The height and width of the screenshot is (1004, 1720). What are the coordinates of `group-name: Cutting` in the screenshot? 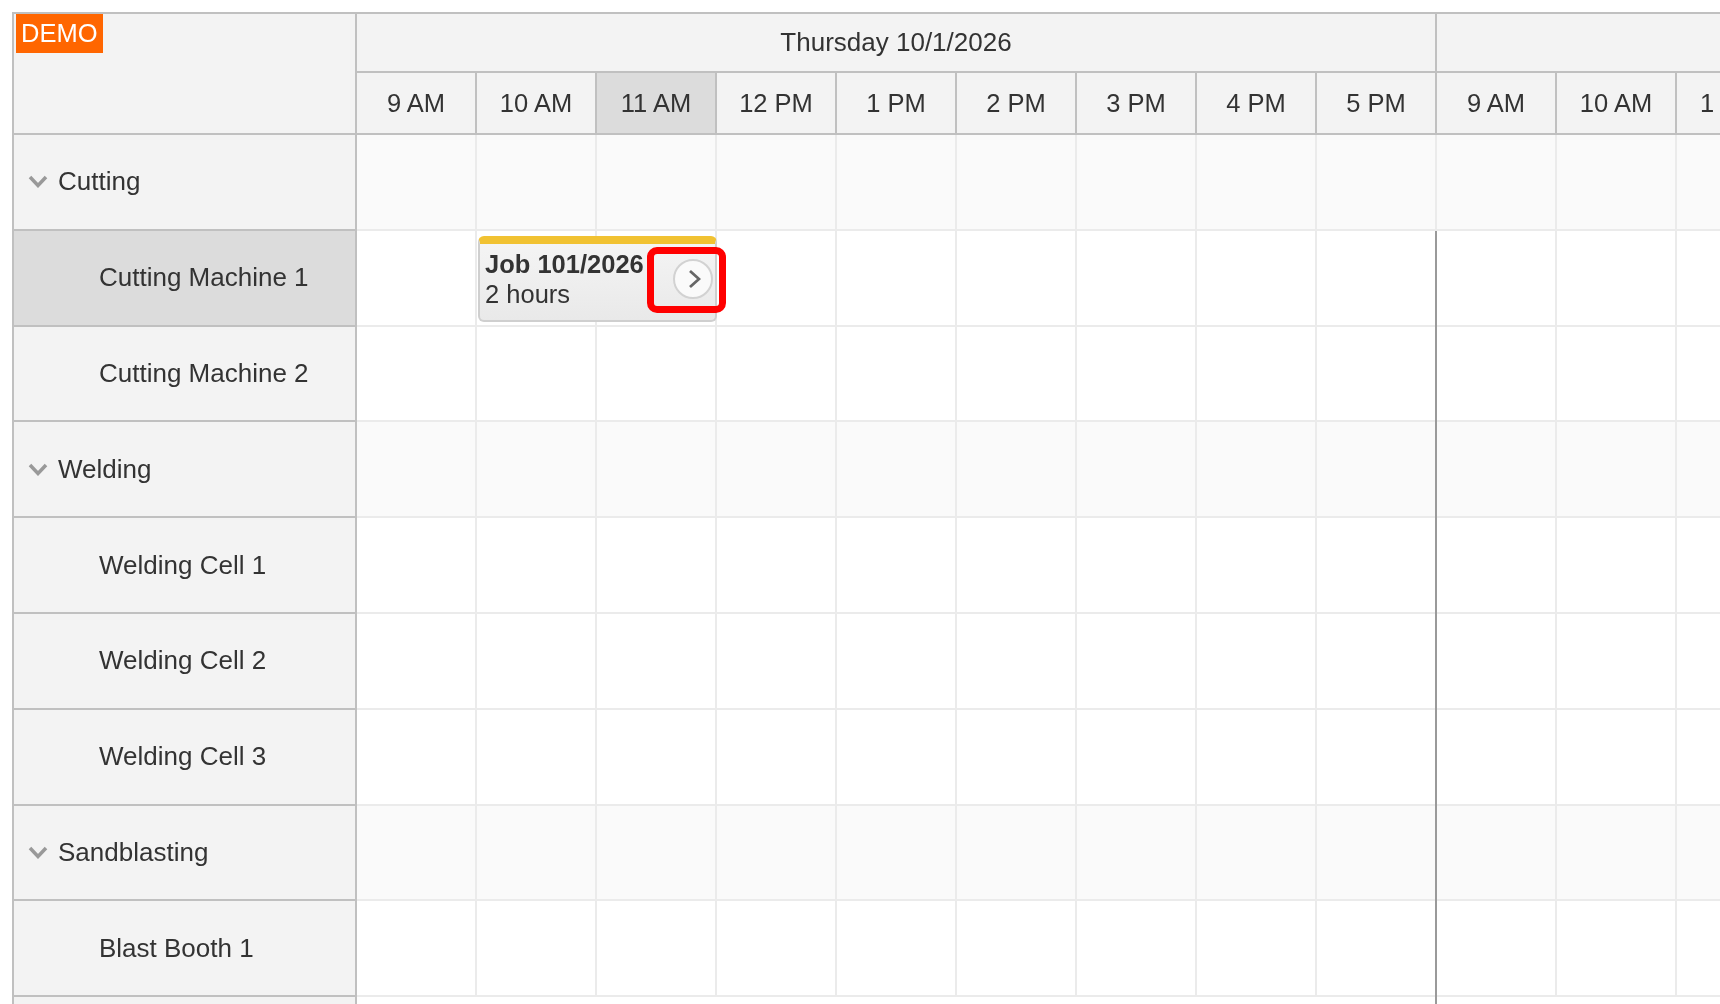 It's located at (99, 182).